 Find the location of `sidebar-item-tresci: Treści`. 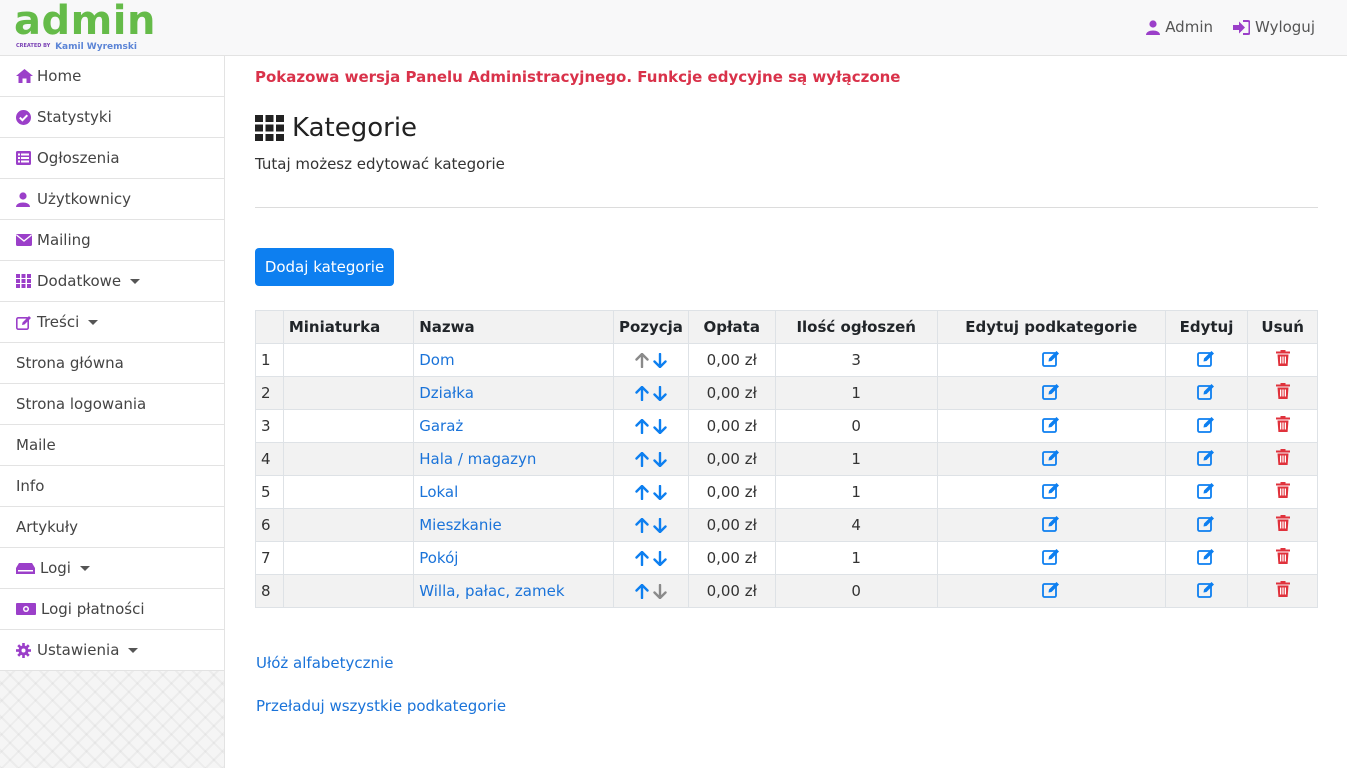

sidebar-item-tresci: Treści is located at coordinates (112, 322).